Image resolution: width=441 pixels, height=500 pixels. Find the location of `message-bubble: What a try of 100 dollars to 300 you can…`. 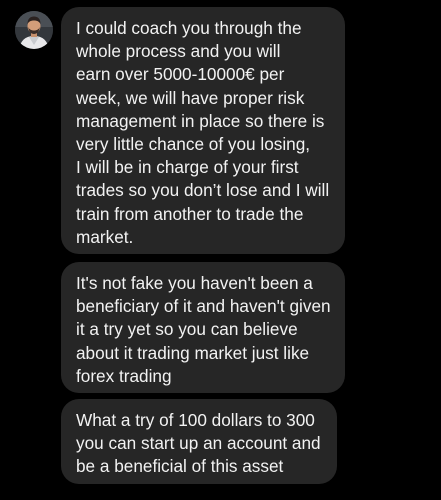

message-bubble: What a try of 100 dollars to 300 you can… is located at coordinates (199, 441).